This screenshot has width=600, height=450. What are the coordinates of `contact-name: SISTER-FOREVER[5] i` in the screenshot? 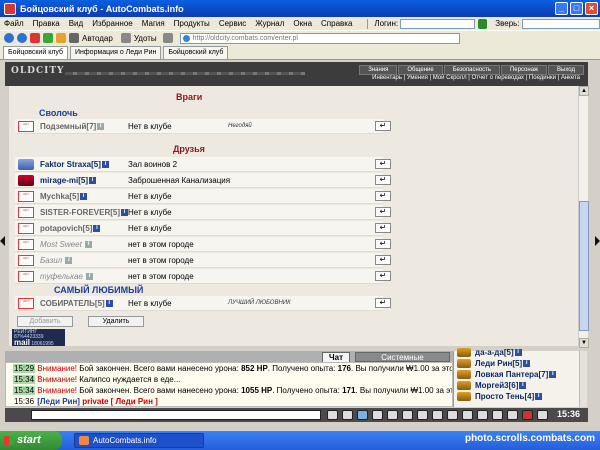 It's located at (84, 212).